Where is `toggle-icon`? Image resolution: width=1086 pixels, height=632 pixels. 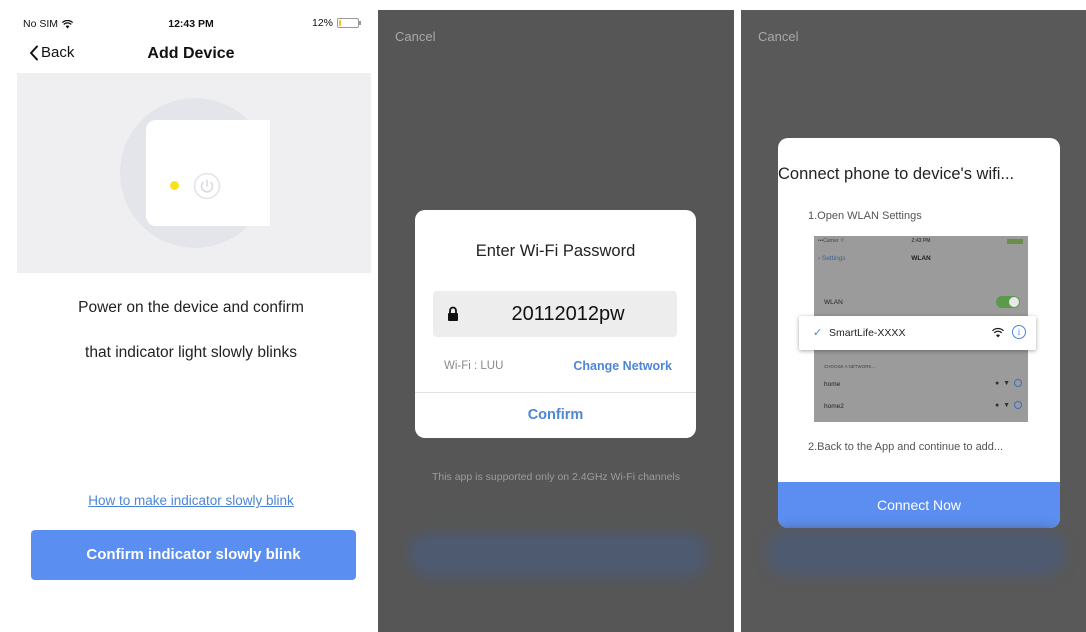
toggle-icon is located at coordinates (1008, 302).